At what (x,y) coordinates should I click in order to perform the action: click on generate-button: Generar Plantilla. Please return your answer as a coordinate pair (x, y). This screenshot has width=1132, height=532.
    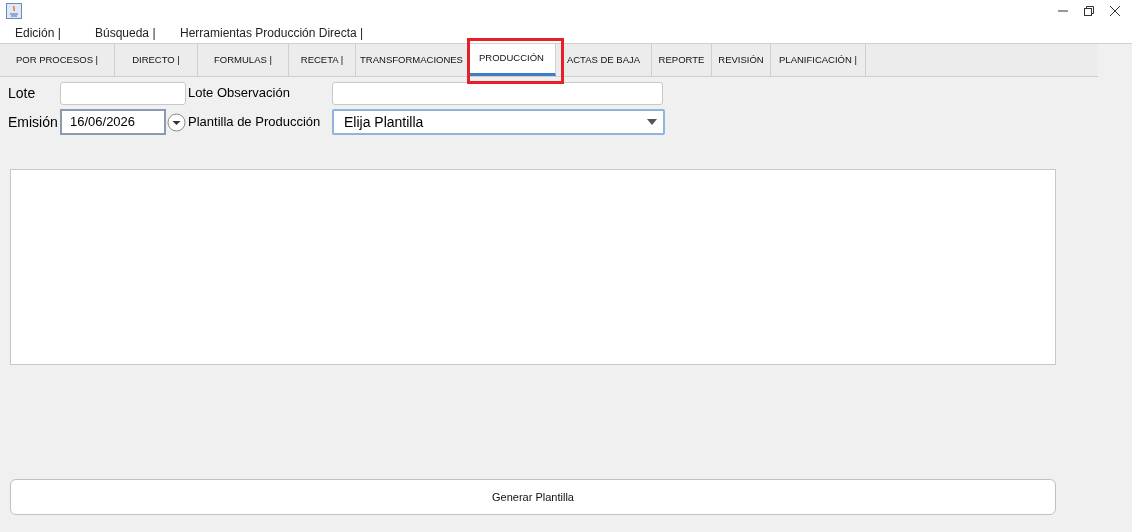
    Looking at the image, I should click on (533, 497).